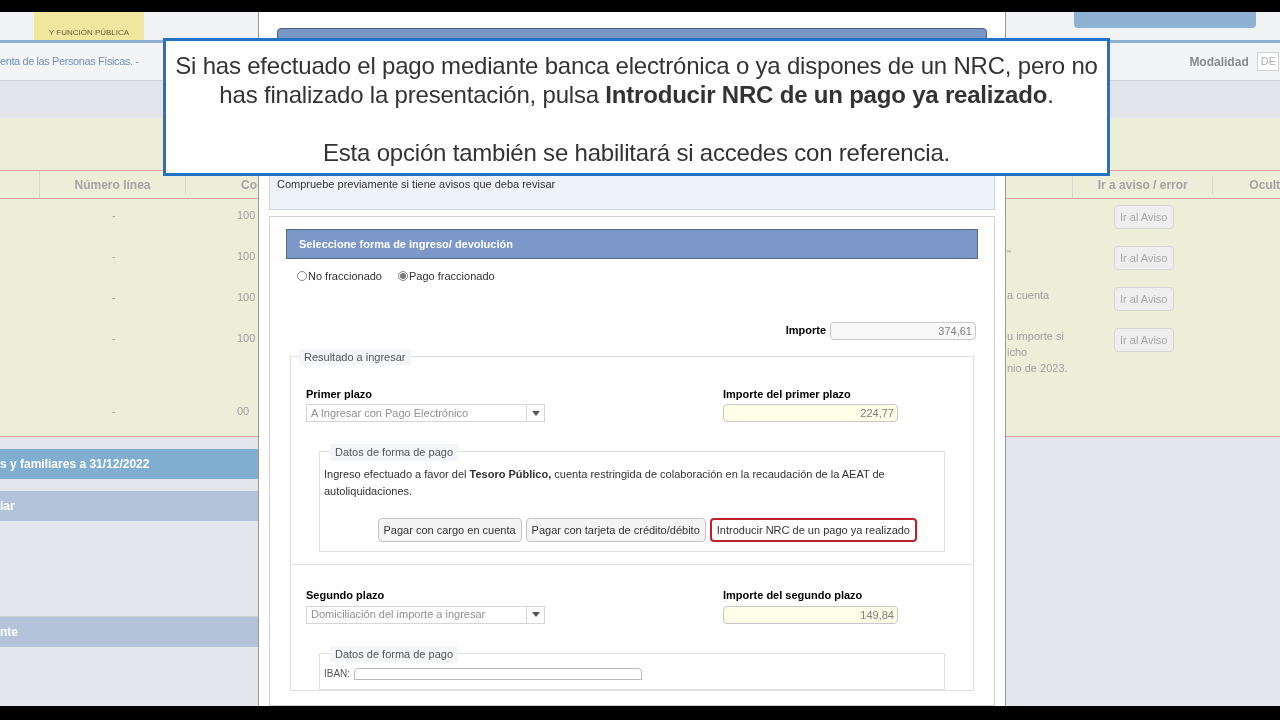 The width and height of the screenshot is (1280, 720). Describe the element at coordinates (7, 506) in the screenshot. I see `section-title: iar` at that location.